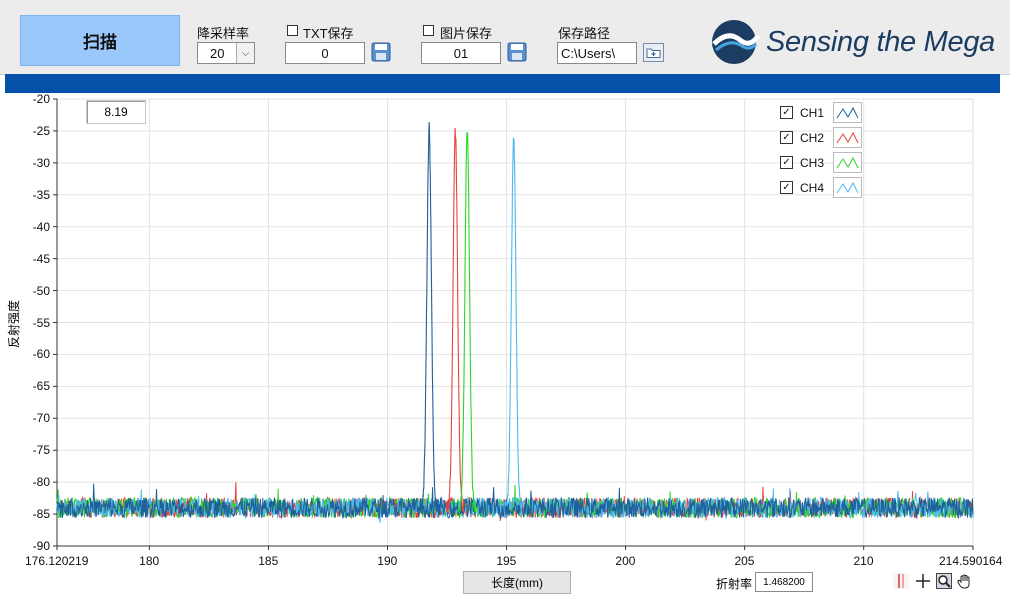 This screenshot has height=606, width=1010. I want to click on ch2-swatch, so click(848, 137).